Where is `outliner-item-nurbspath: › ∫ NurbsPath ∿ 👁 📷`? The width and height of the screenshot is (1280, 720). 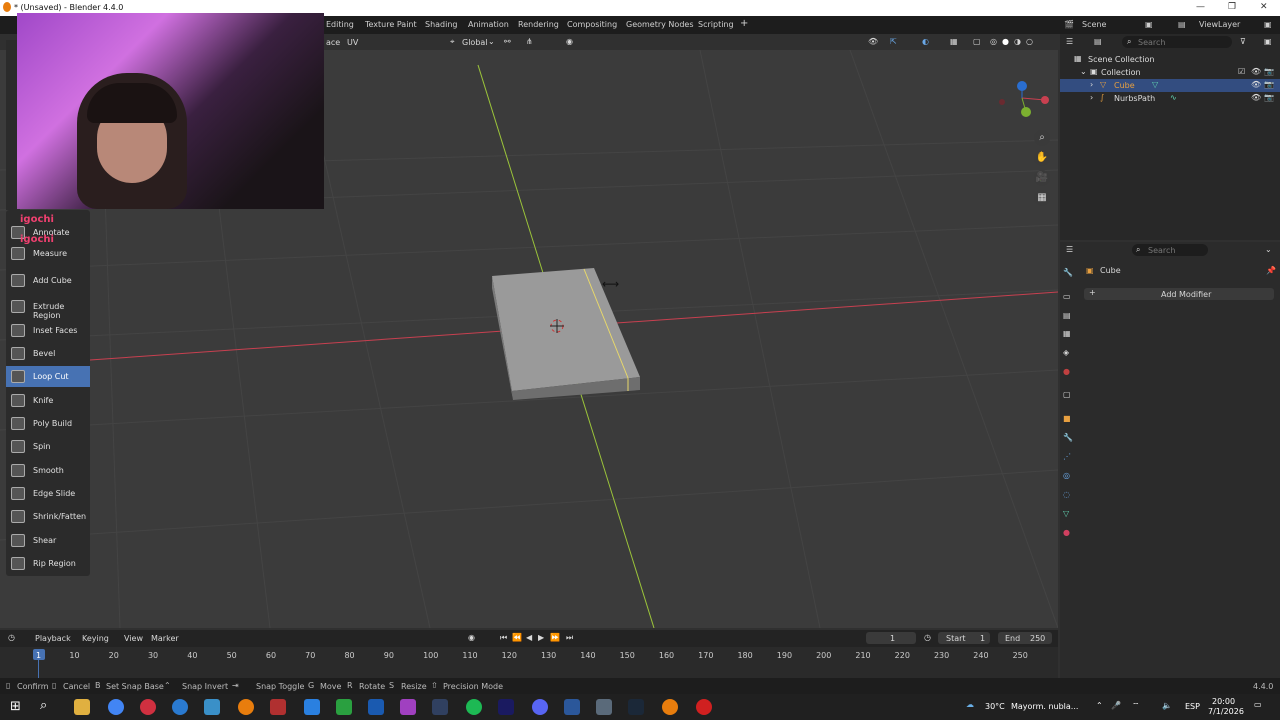 outliner-item-nurbspath: › ∫ NurbsPath ∿ 👁 📷 is located at coordinates (1170, 98).